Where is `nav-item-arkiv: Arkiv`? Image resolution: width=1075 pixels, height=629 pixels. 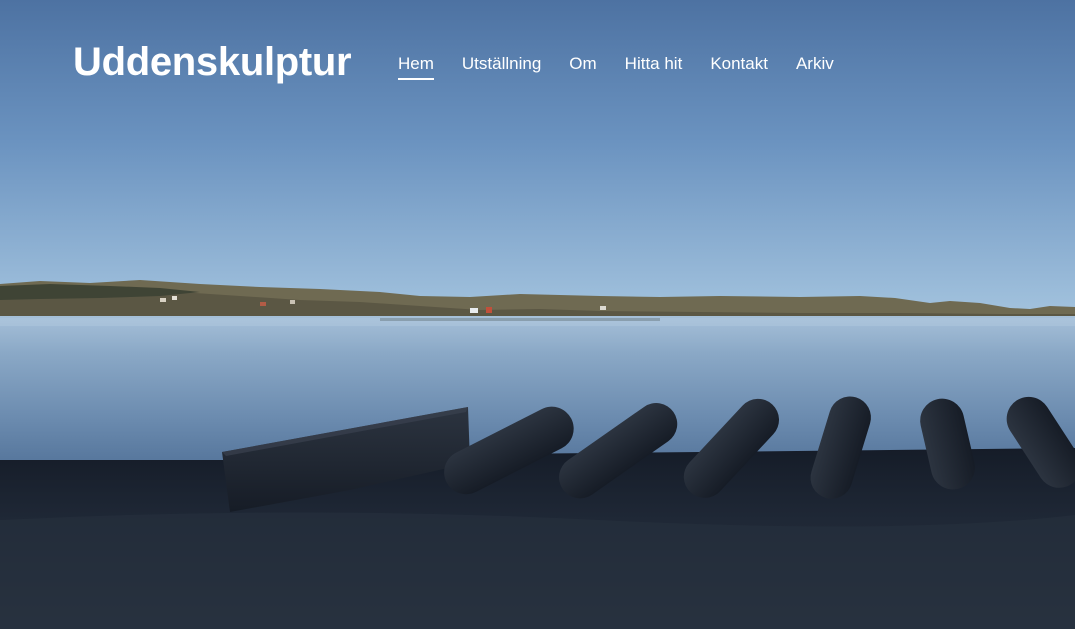
nav-item-arkiv: Arkiv is located at coordinates (815, 68).